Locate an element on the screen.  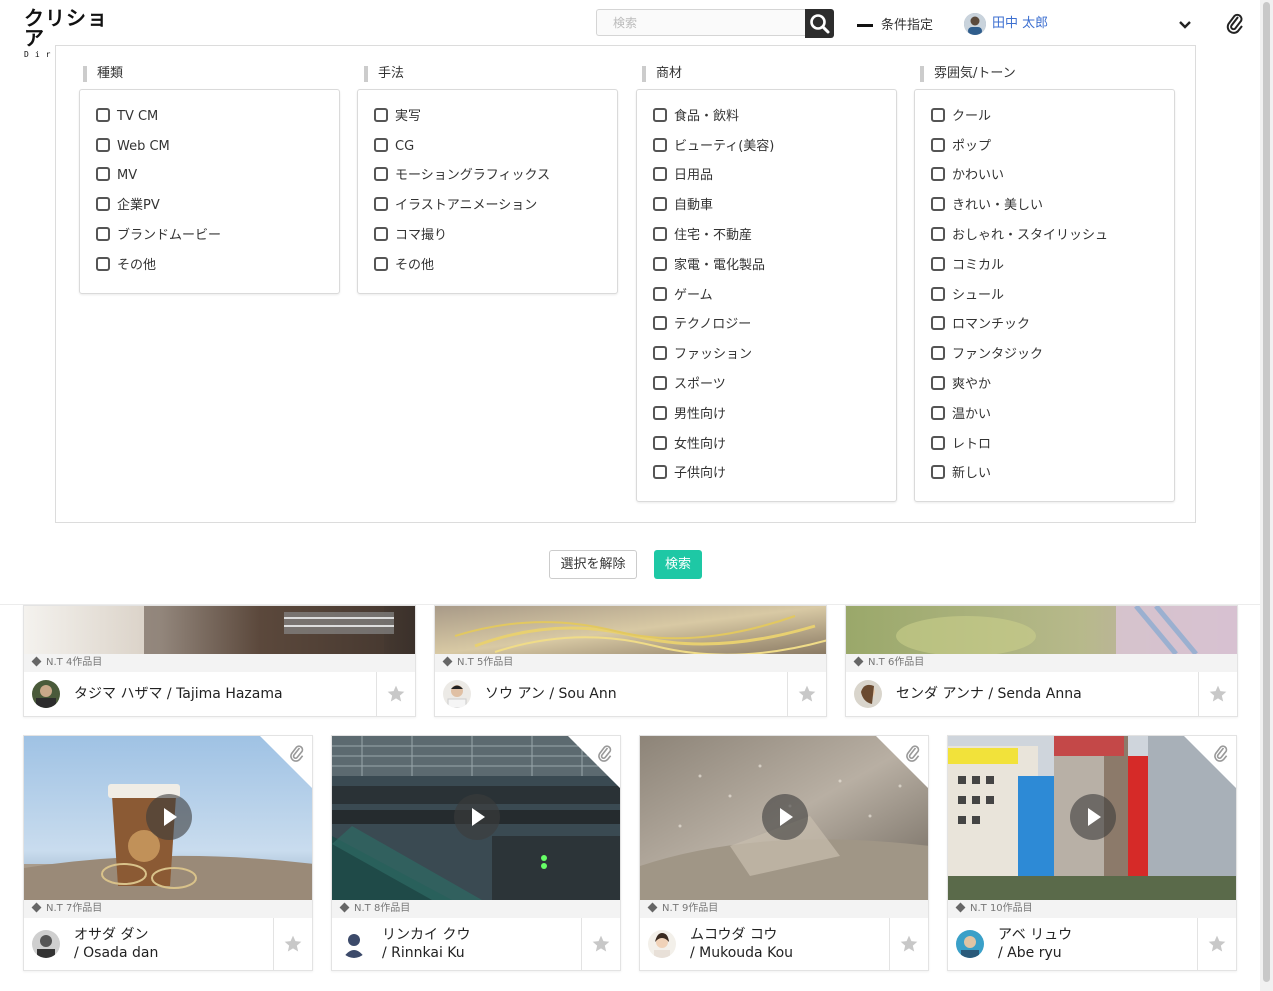
filter-option: 新しい is located at coordinates (961, 474).